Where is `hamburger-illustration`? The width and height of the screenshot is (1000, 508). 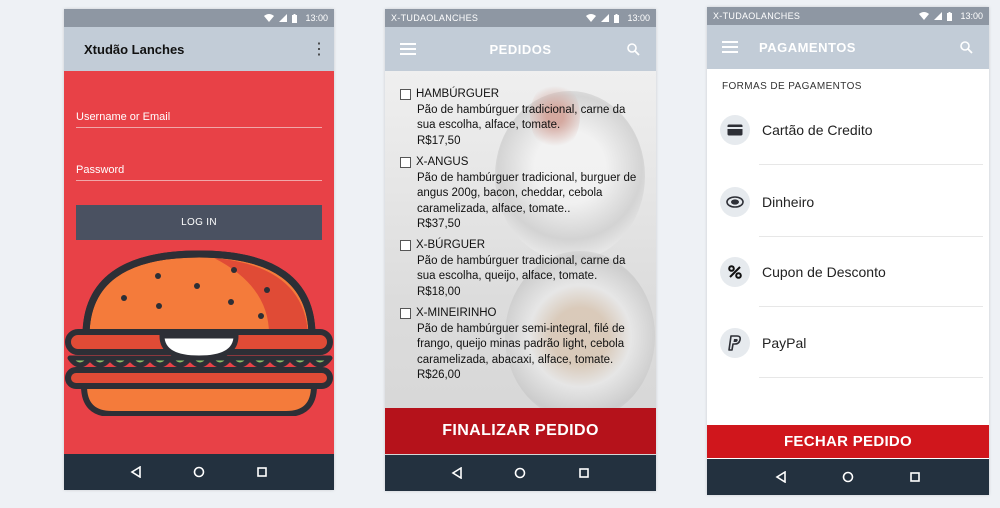 hamburger-illustration is located at coordinates (199, 333).